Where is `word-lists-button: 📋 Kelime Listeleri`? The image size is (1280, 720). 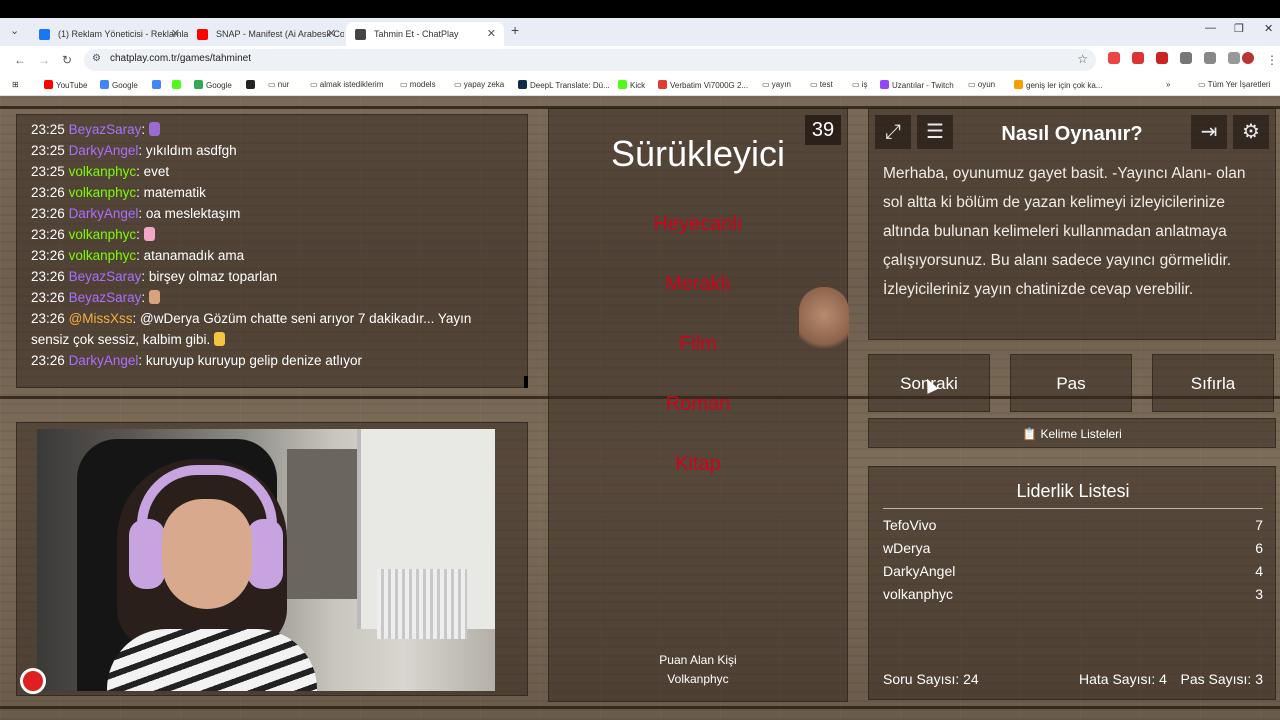
word-lists-button: 📋 Kelime Listeleri is located at coordinates (1072, 433).